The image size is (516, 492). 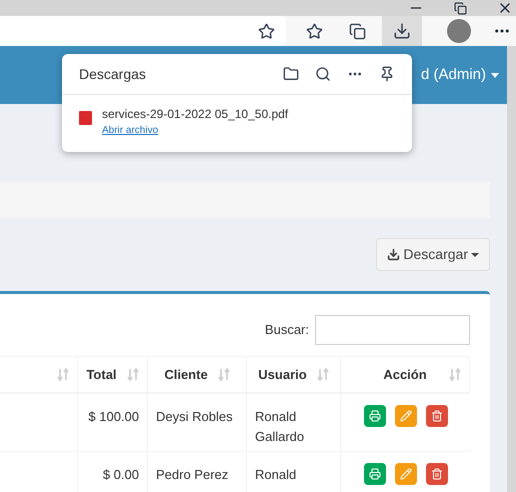 I want to click on table-cell: $ 100.00, so click(x=113, y=422).